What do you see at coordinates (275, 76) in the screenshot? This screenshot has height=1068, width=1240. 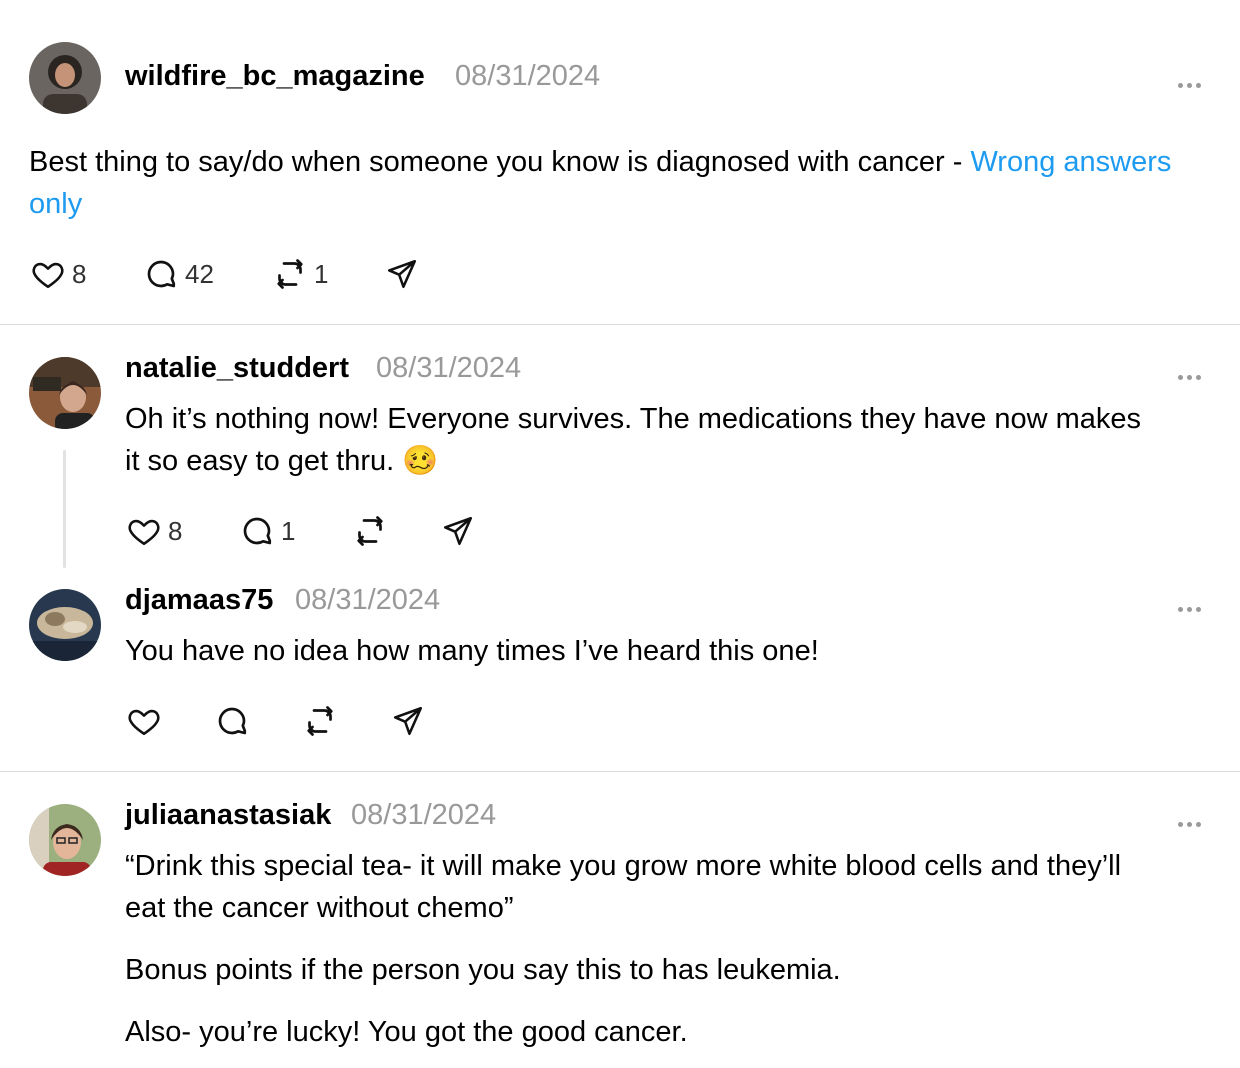 I see `username: wildfire_bc_magazine` at bounding box center [275, 76].